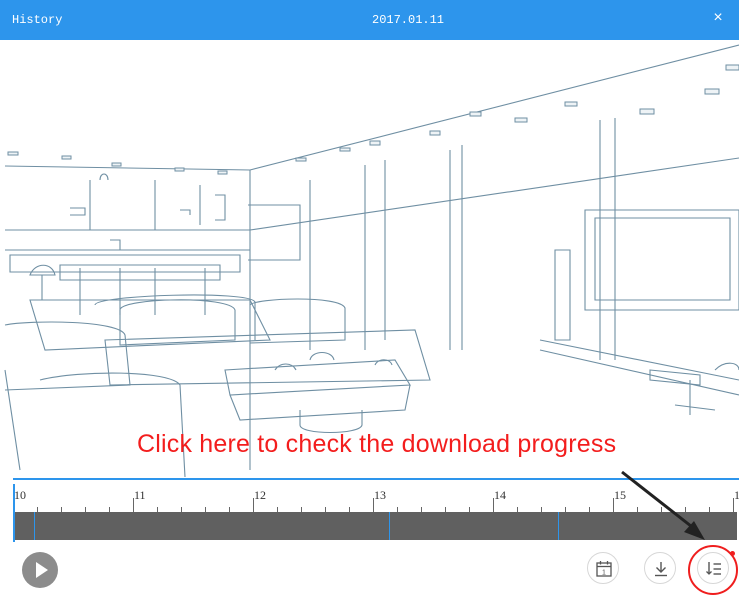 The image size is (739, 595). What do you see at coordinates (375, 526) in the screenshot?
I see `recording-track` at bounding box center [375, 526].